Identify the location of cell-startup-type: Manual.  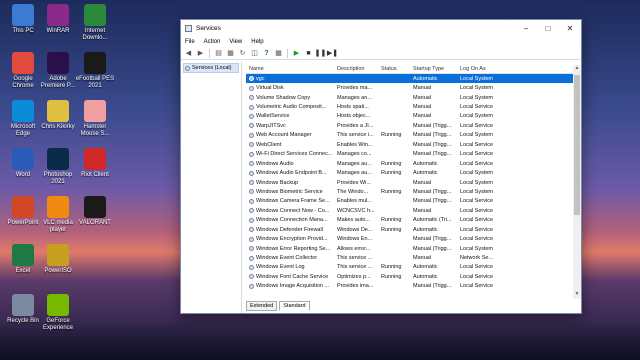
(422, 182).